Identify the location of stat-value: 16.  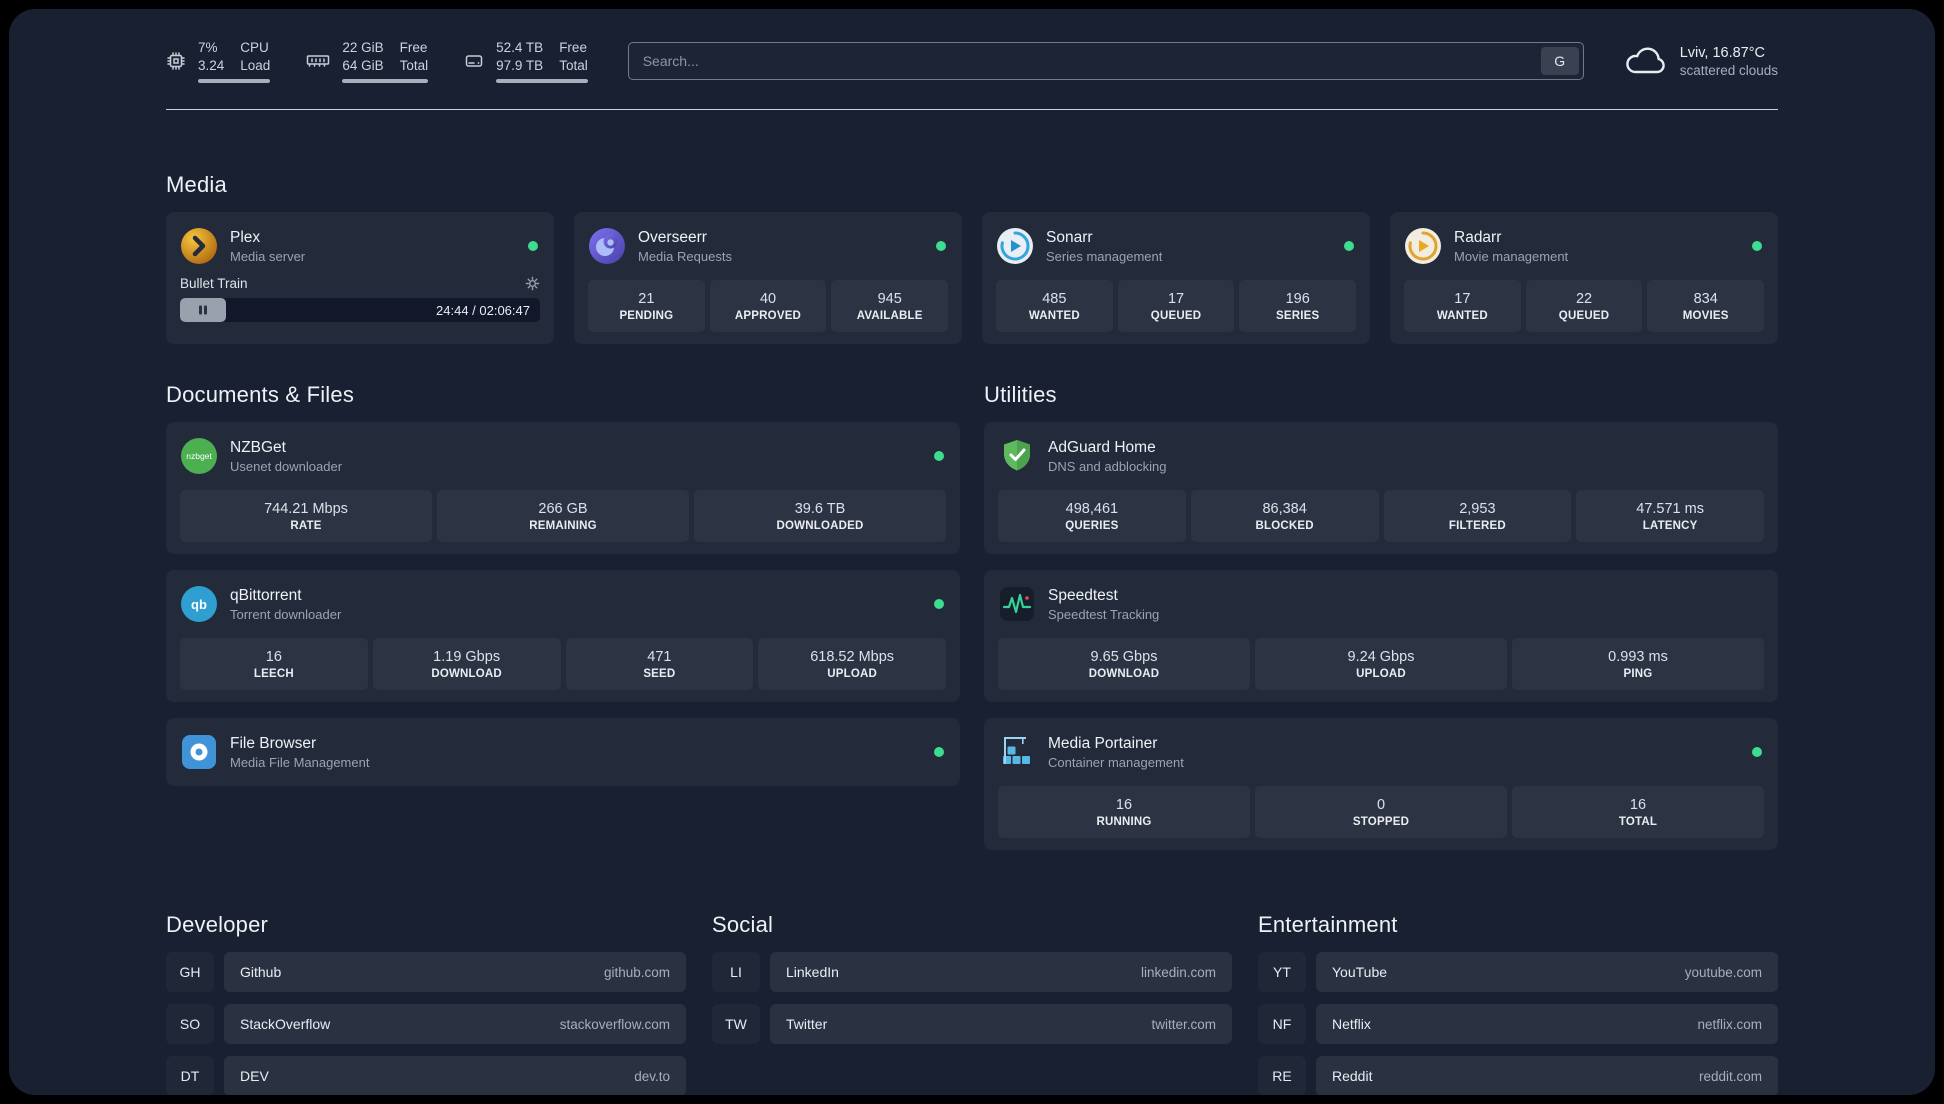
(1124, 804).